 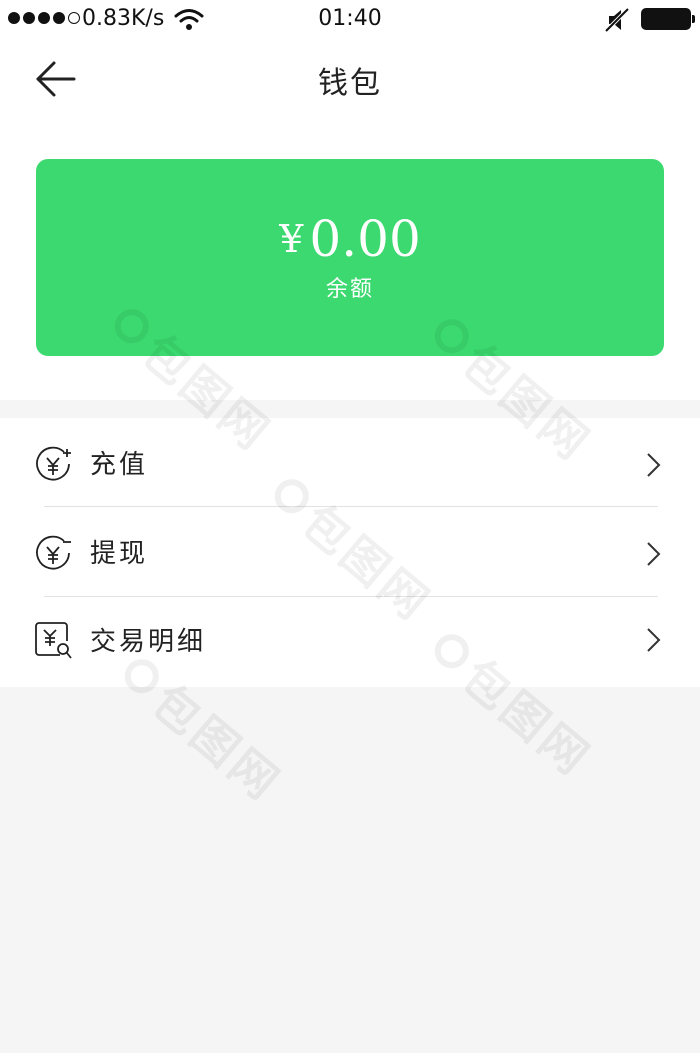 What do you see at coordinates (349, 289) in the screenshot?
I see `balance-label: 余额` at bounding box center [349, 289].